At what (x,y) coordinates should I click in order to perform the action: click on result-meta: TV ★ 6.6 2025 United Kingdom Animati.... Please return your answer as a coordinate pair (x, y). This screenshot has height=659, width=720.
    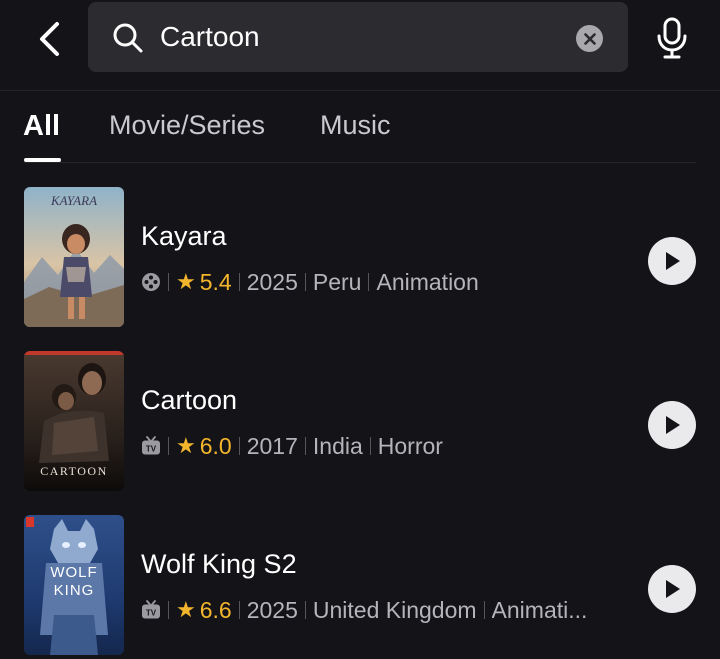
    Looking at the image, I should click on (386, 610).